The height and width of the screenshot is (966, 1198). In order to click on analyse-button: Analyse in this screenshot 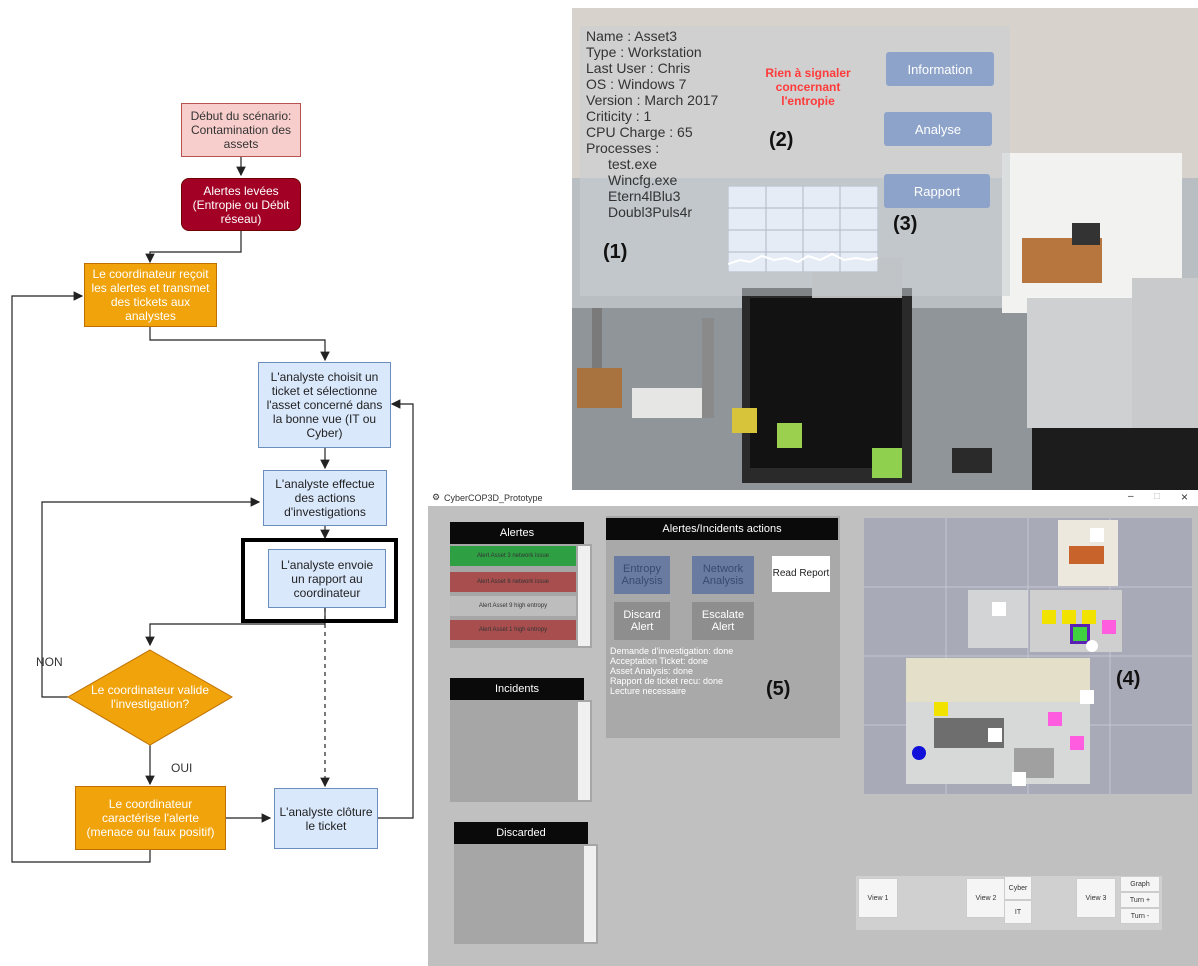, I will do `click(938, 129)`.